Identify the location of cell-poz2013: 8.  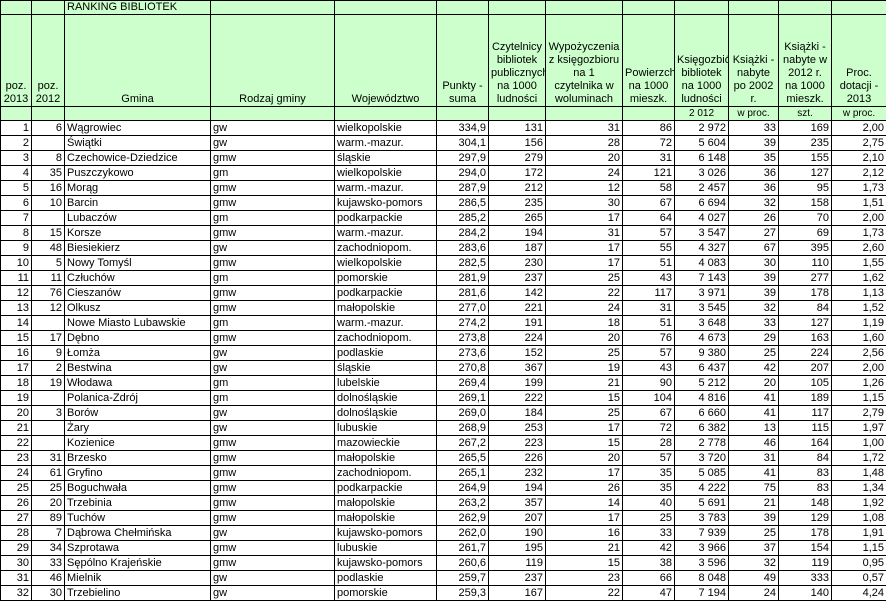
(16, 233).